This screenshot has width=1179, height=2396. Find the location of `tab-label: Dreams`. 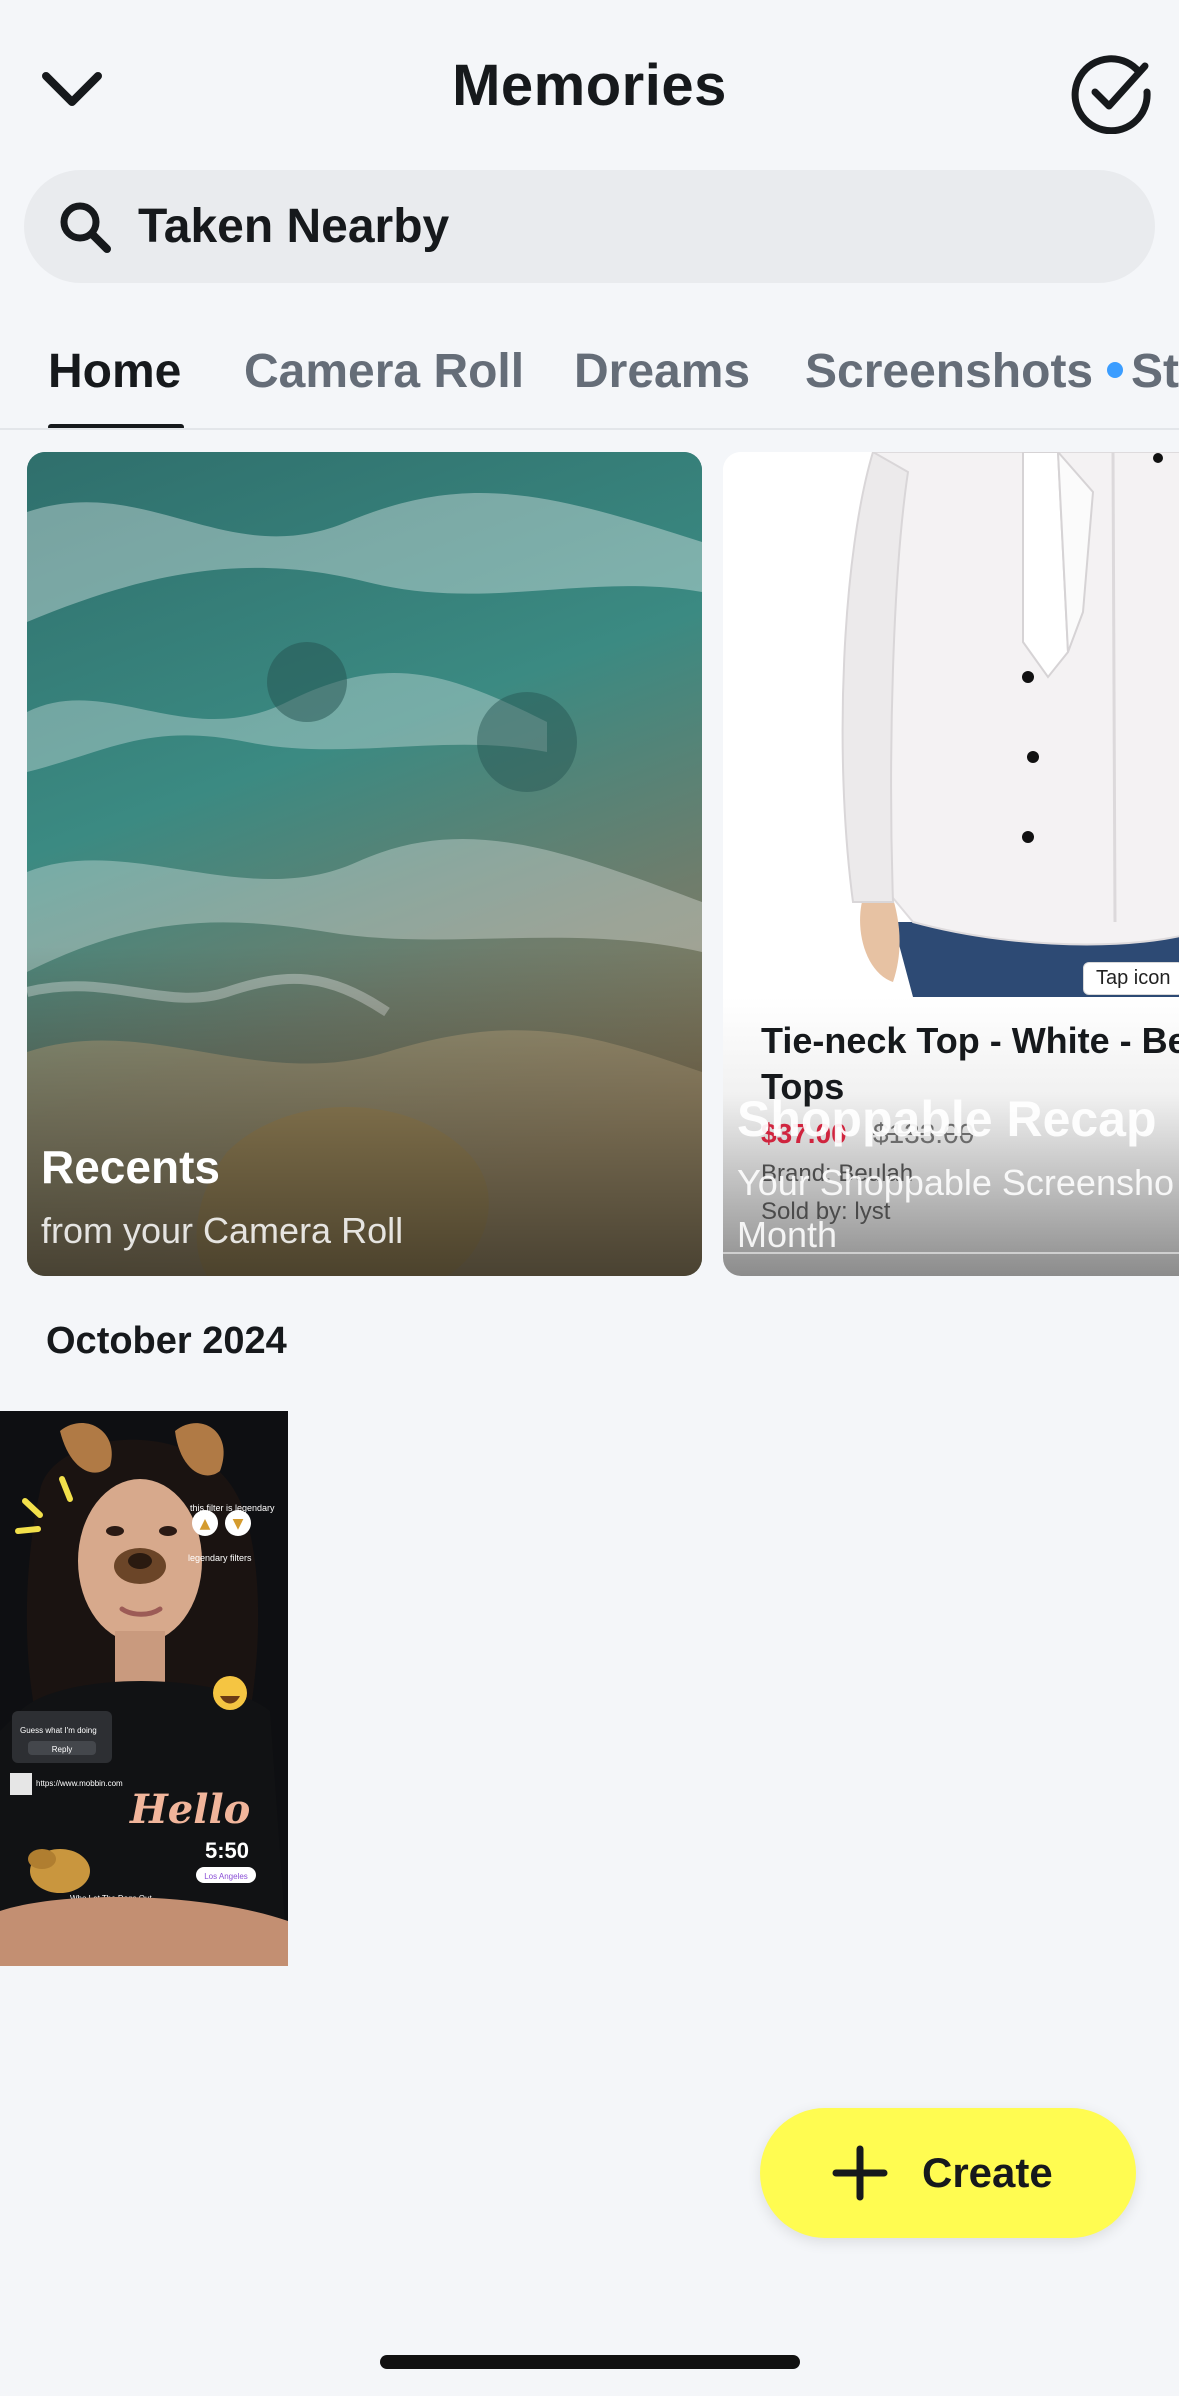

tab-label: Dreams is located at coordinates (662, 371).